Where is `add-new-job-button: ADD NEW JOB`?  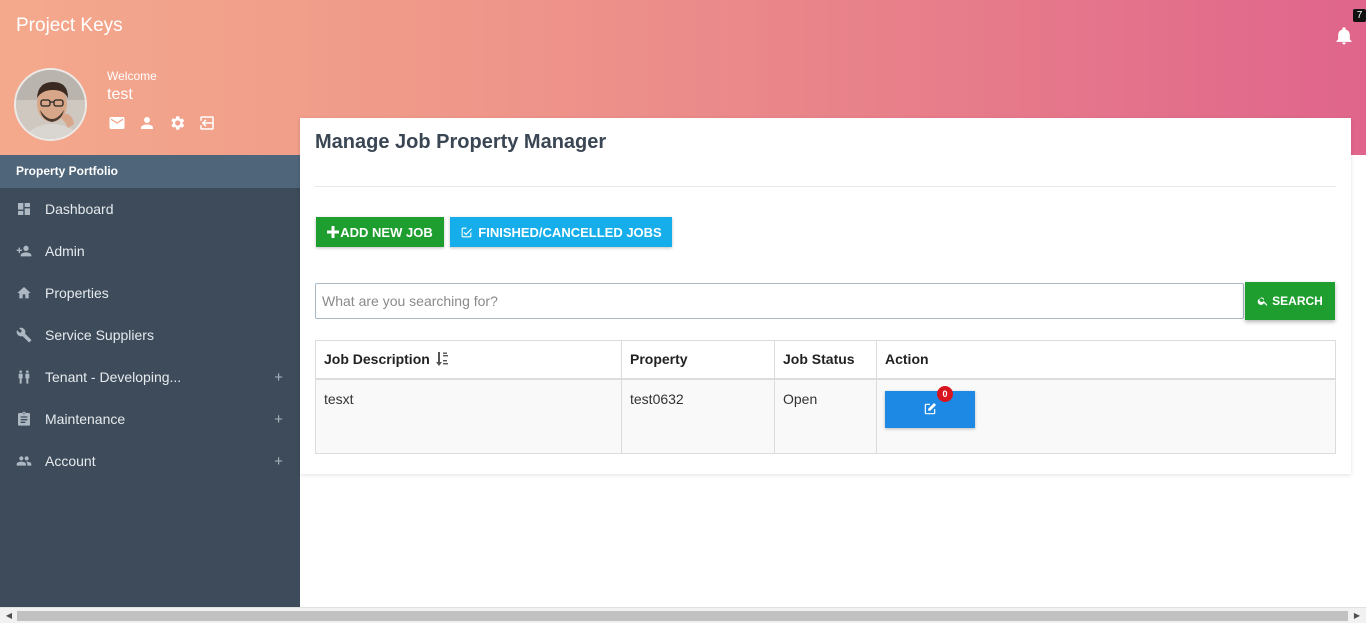
add-new-job-button: ADD NEW JOB is located at coordinates (380, 232).